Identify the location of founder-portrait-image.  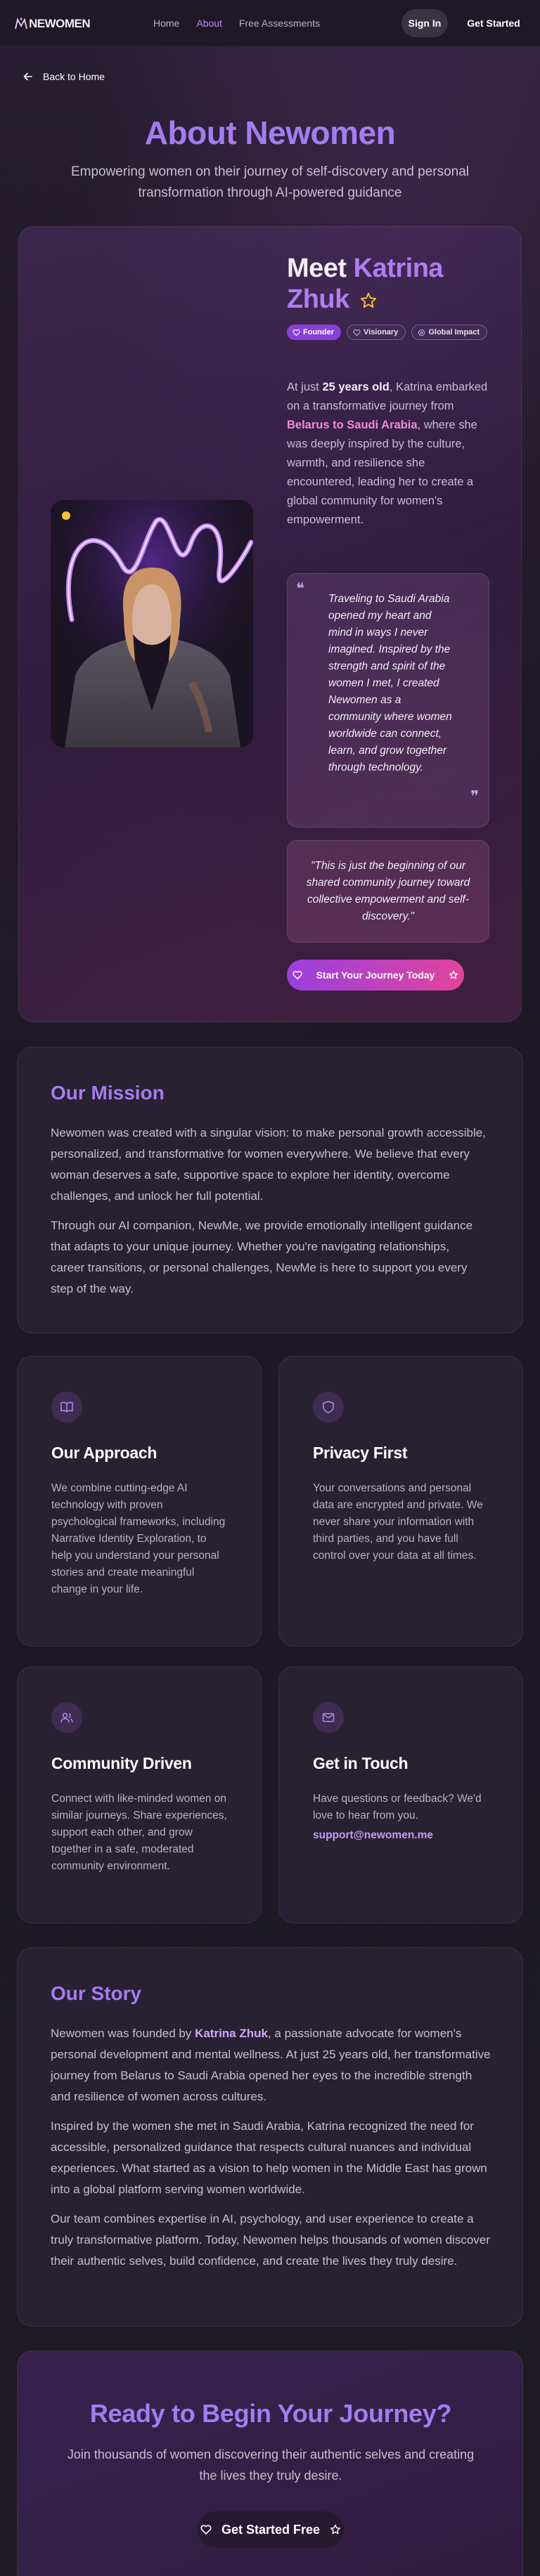
(152, 623).